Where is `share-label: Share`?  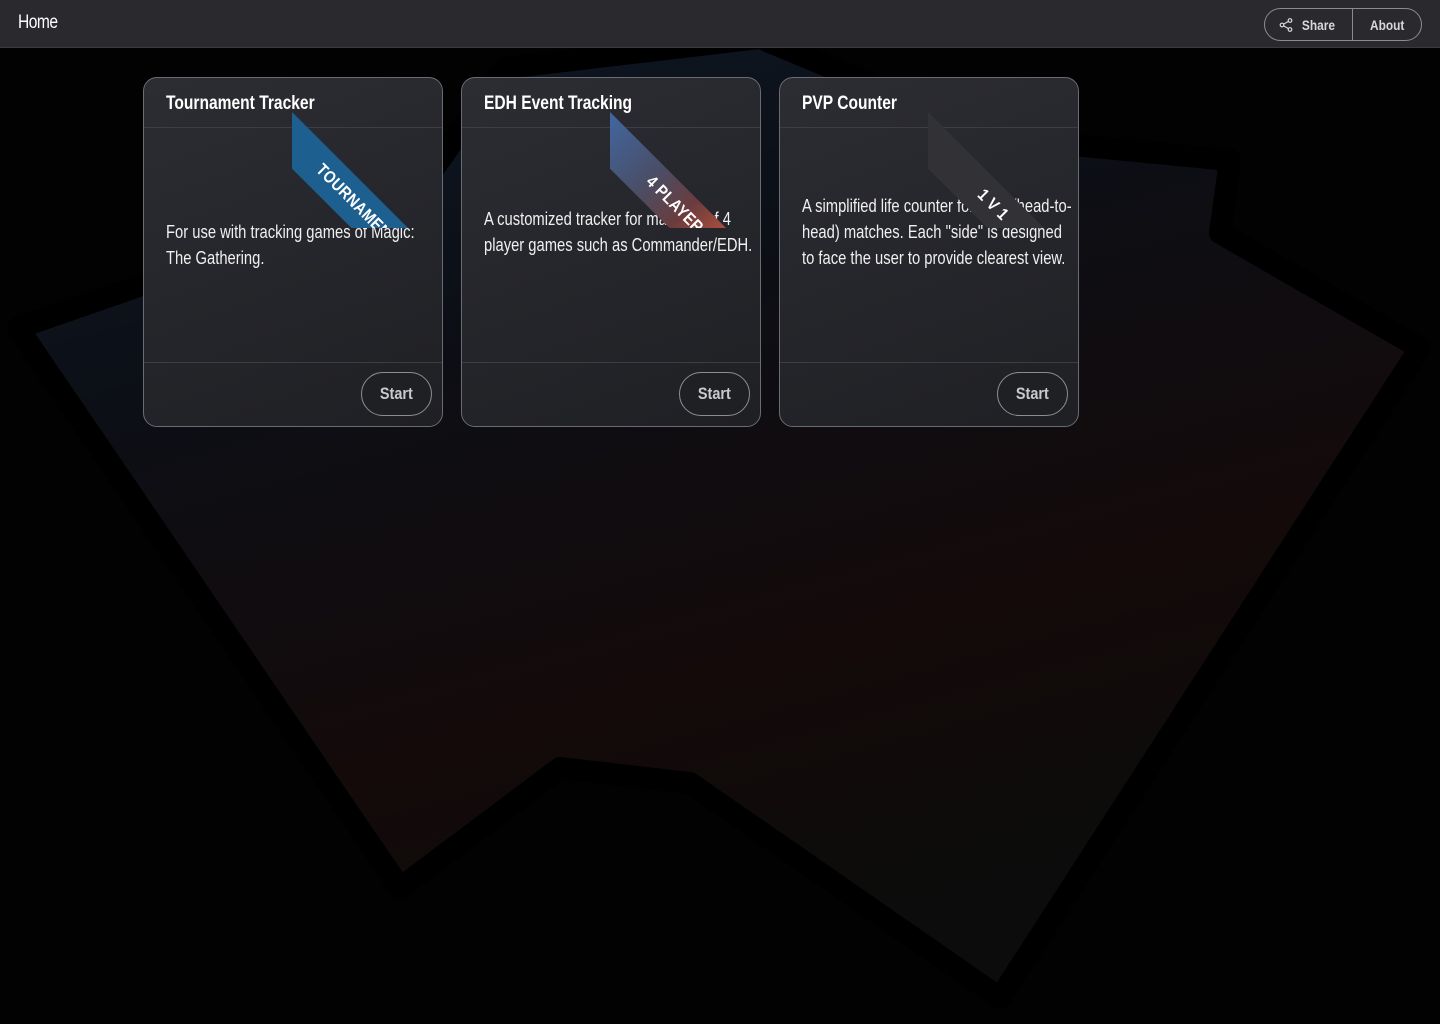
share-label: Share is located at coordinates (1318, 24).